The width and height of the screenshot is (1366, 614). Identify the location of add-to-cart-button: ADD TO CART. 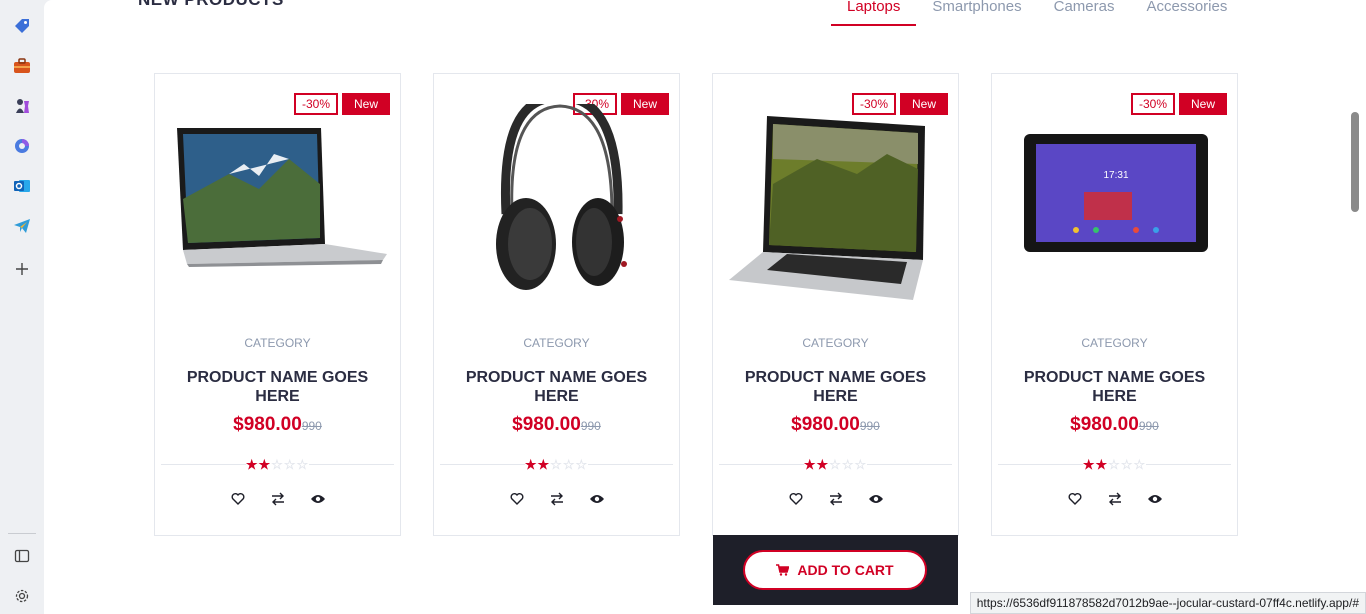
(835, 570).